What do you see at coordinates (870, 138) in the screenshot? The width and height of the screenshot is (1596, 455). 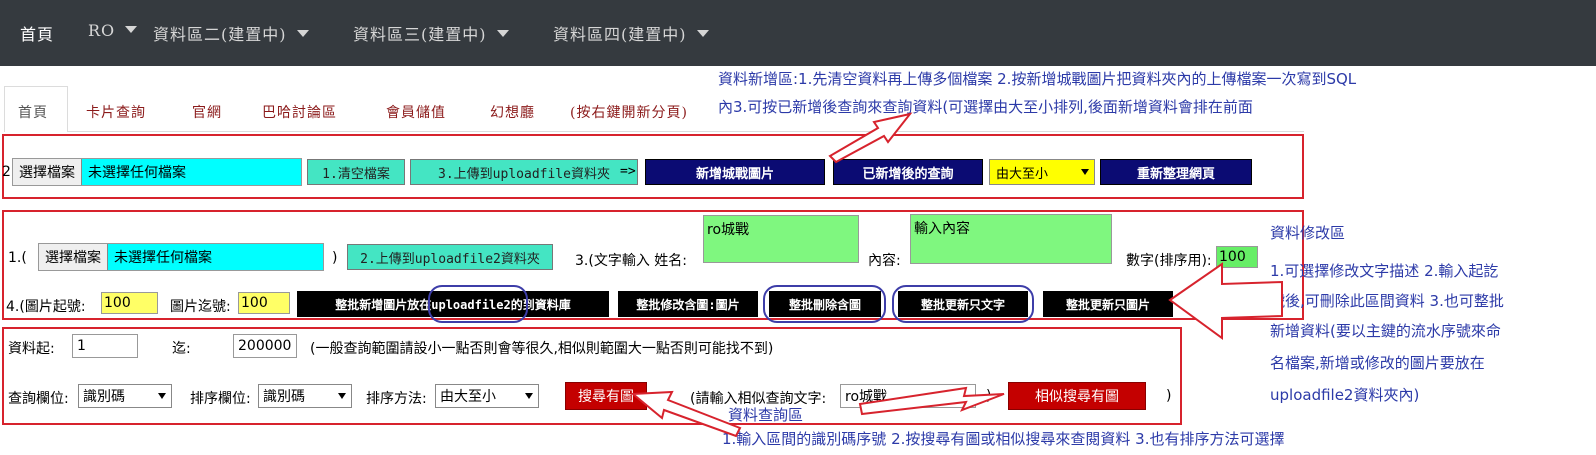 I see `arrow-to-add-images-icon` at bounding box center [870, 138].